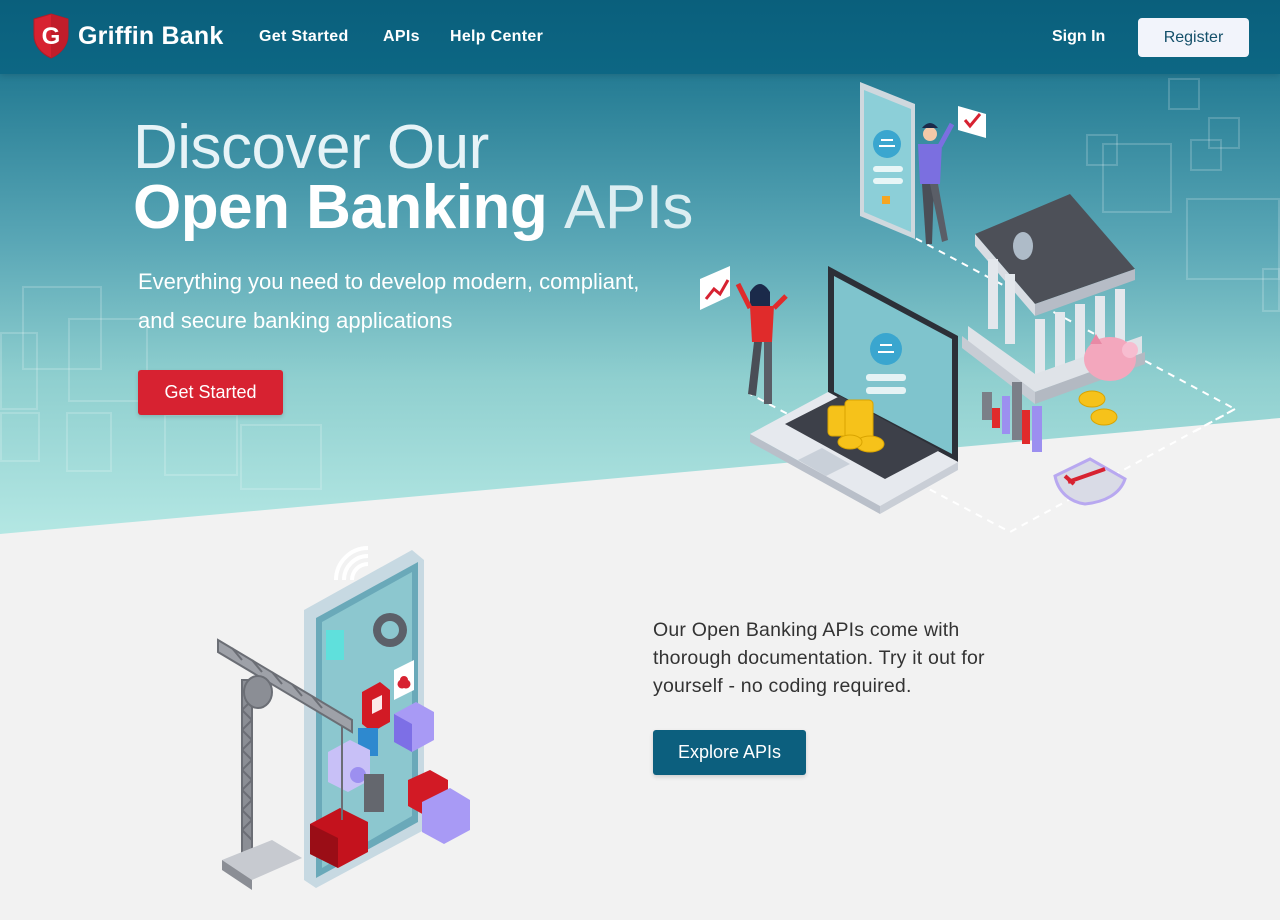 This screenshot has width=1280, height=920. What do you see at coordinates (887, 160) in the screenshot?
I see `phone-icon` at bounding box center [887, 160].